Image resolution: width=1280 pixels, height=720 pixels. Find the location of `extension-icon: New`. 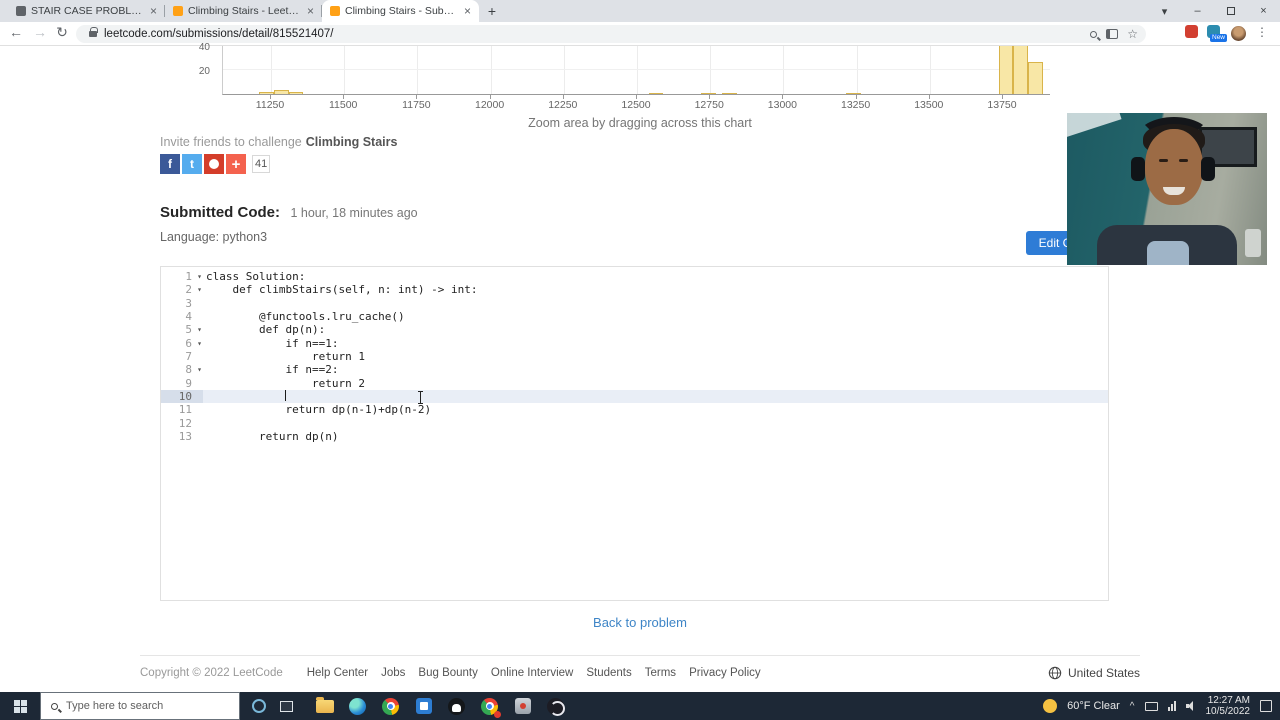

extension-icon: New is located at coordinates (1217, 33).